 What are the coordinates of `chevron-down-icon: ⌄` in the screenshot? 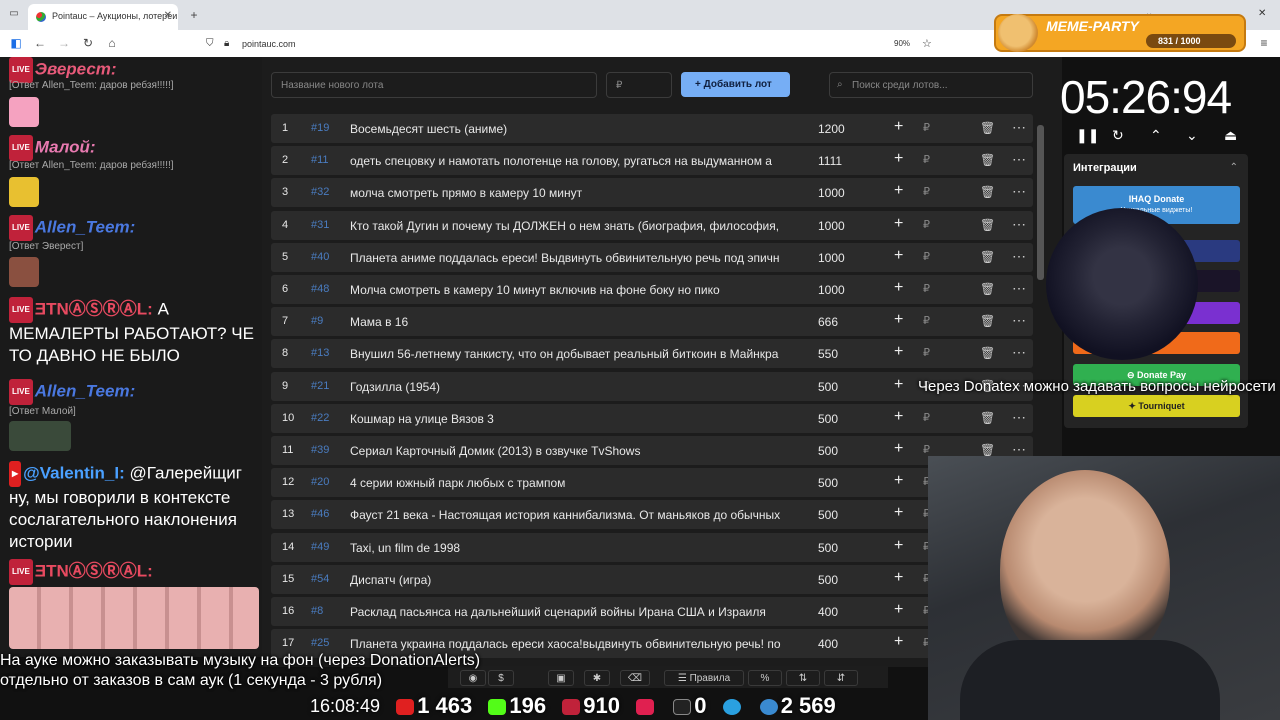 It's located at (1192, 135).